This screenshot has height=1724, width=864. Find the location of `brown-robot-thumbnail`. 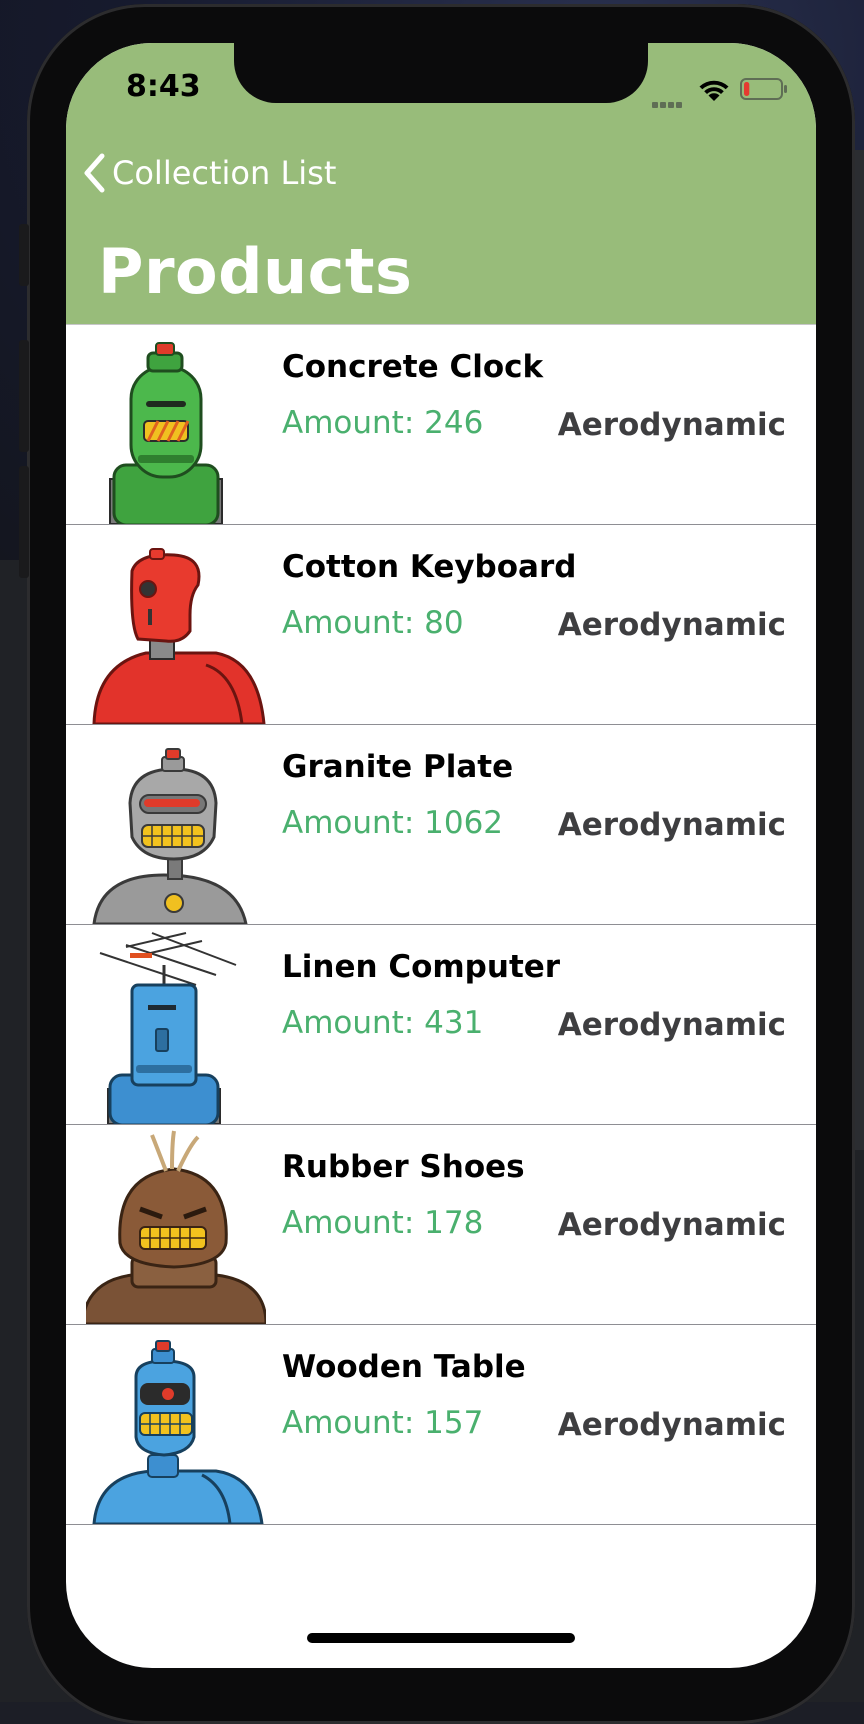

brown-robot-thumbnail is located at coordinates (176, 1227).